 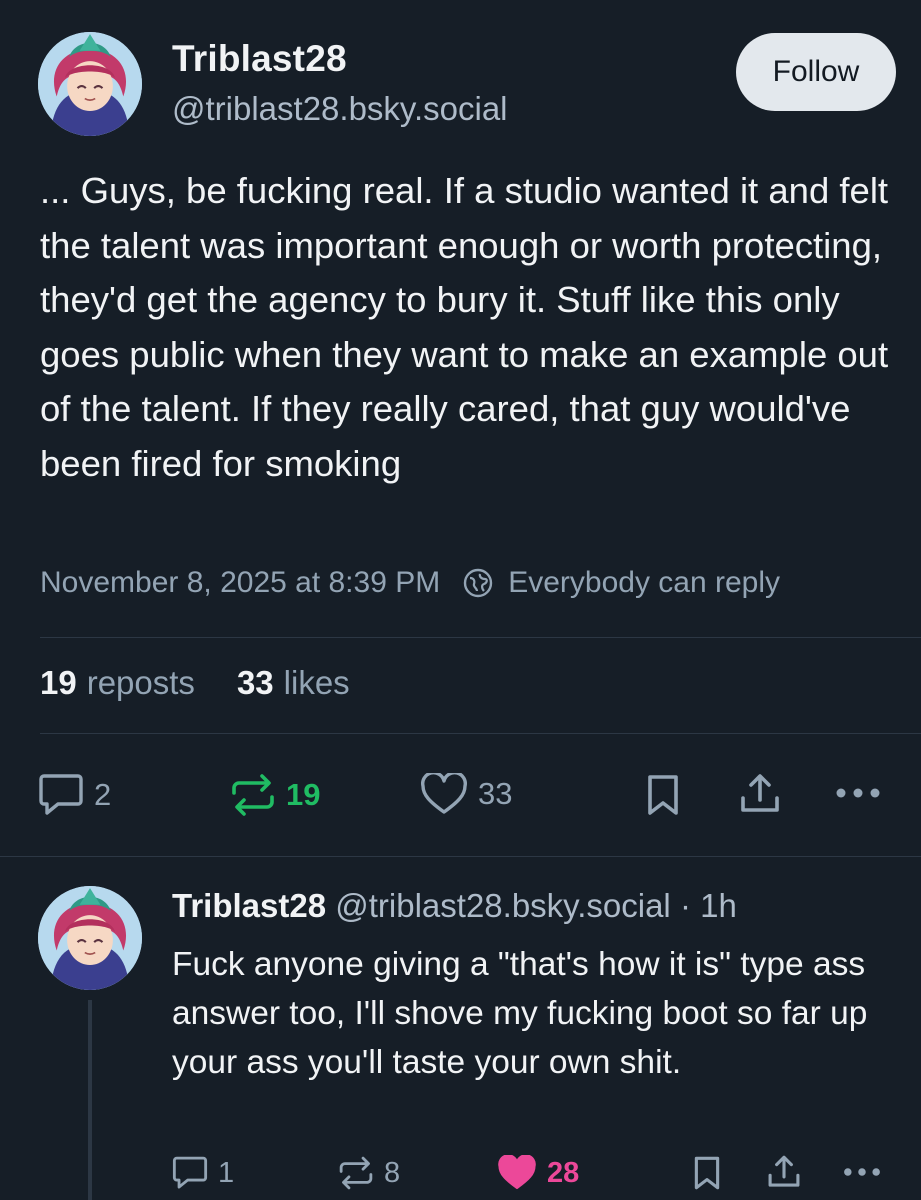 What do you see at coordinates (478, 583) in the screenshot?
I see `globe-icon` at bounding box center [478, 583].